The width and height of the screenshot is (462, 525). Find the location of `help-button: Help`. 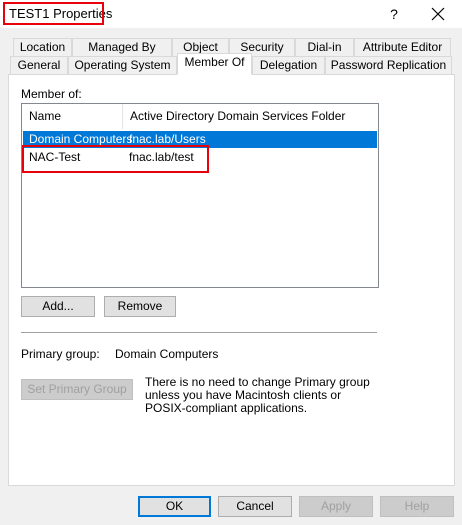

help-button: Help is located at coordinates (417, 506).